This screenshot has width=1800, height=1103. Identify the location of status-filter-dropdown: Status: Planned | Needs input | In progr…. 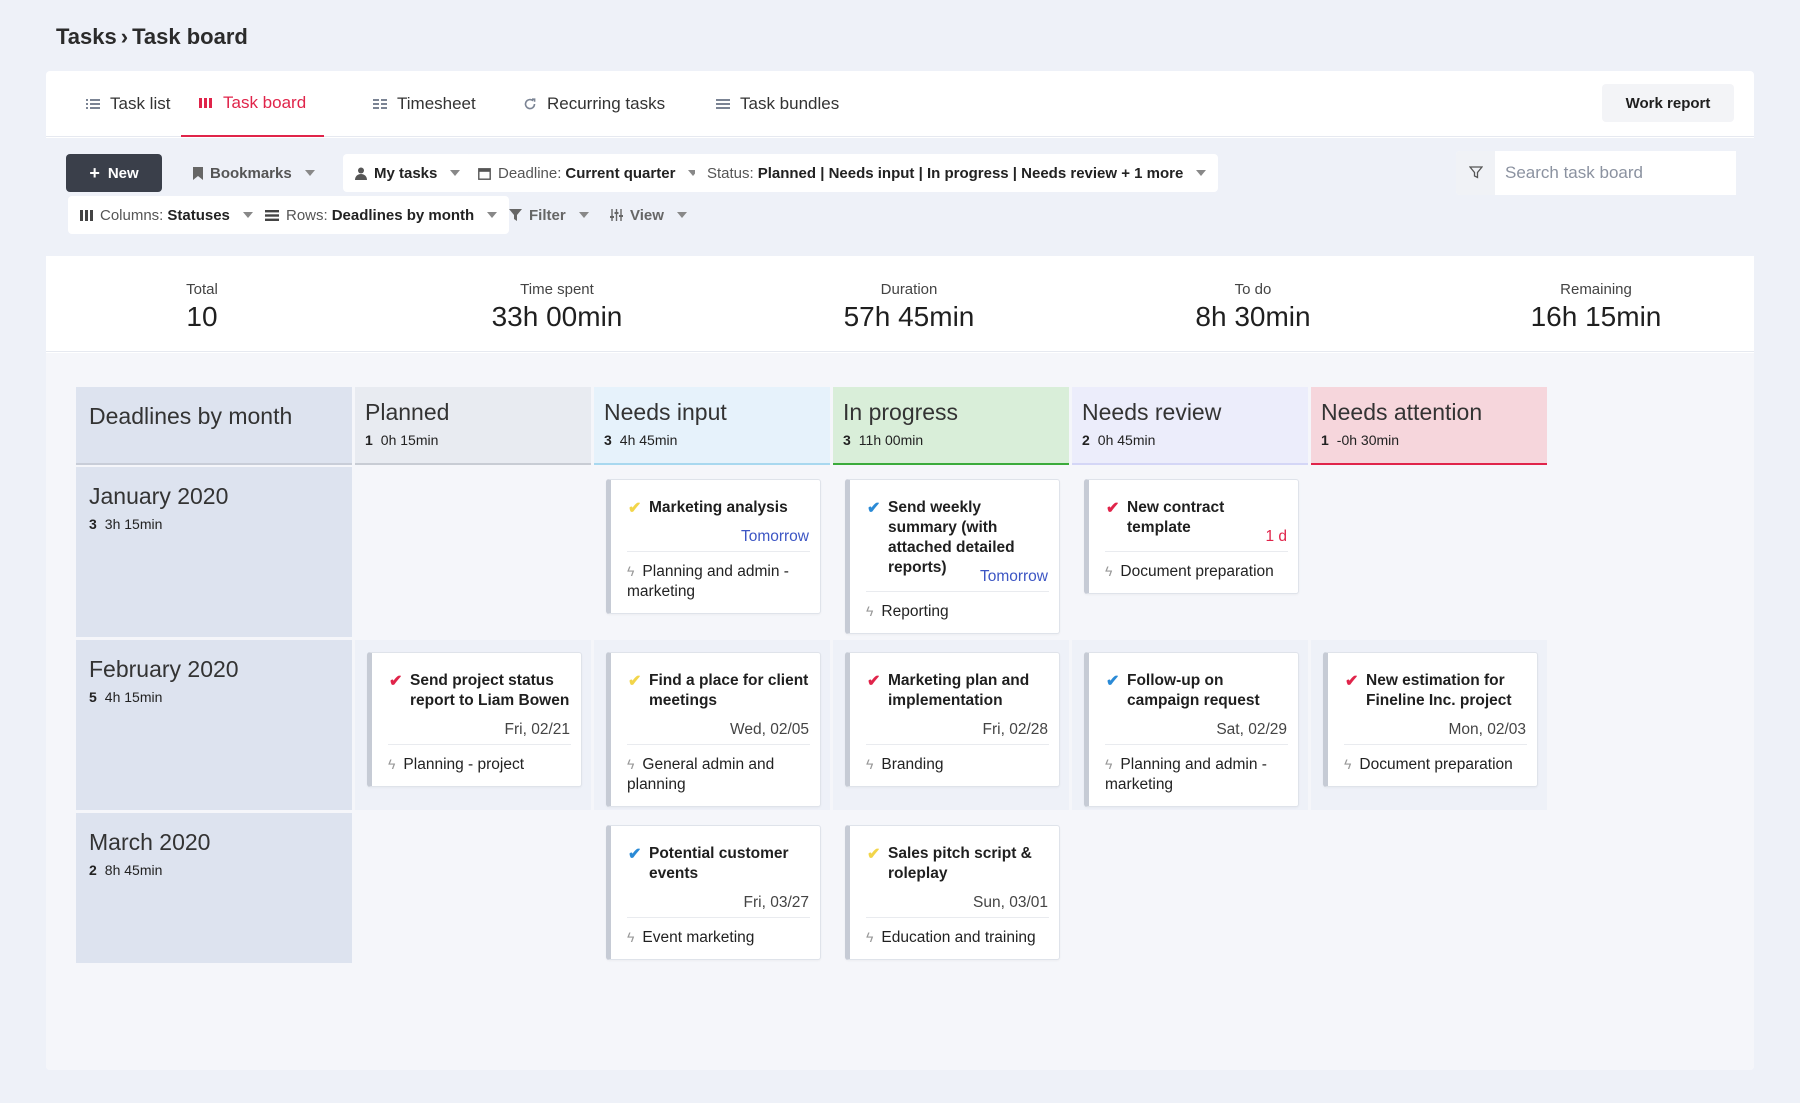
(957, 173).